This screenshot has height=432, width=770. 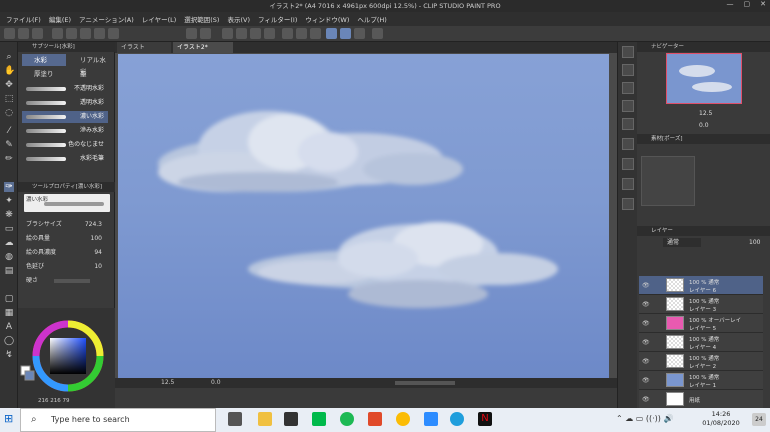 What do you see at coordinates (315, 33) in the screenshot?
I see `grid-icon` at bounding box center [315, 33].